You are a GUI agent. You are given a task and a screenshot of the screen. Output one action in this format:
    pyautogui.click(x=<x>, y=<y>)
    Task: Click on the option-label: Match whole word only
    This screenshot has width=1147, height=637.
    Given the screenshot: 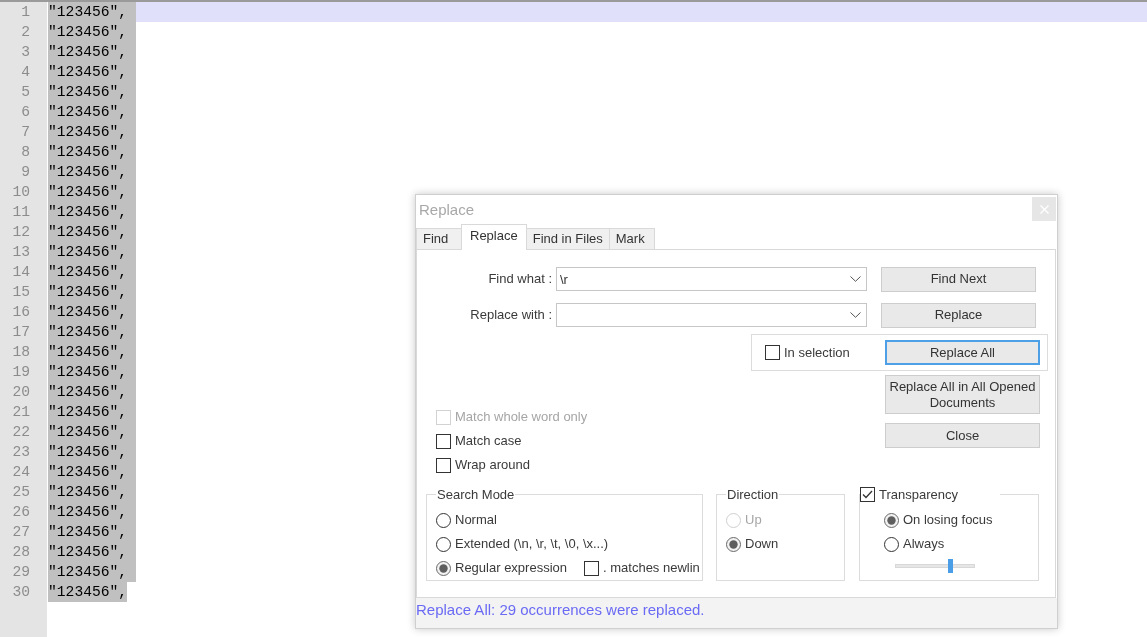 What is the action you would take?
    pyautogui.click(x=521, y=417)
    